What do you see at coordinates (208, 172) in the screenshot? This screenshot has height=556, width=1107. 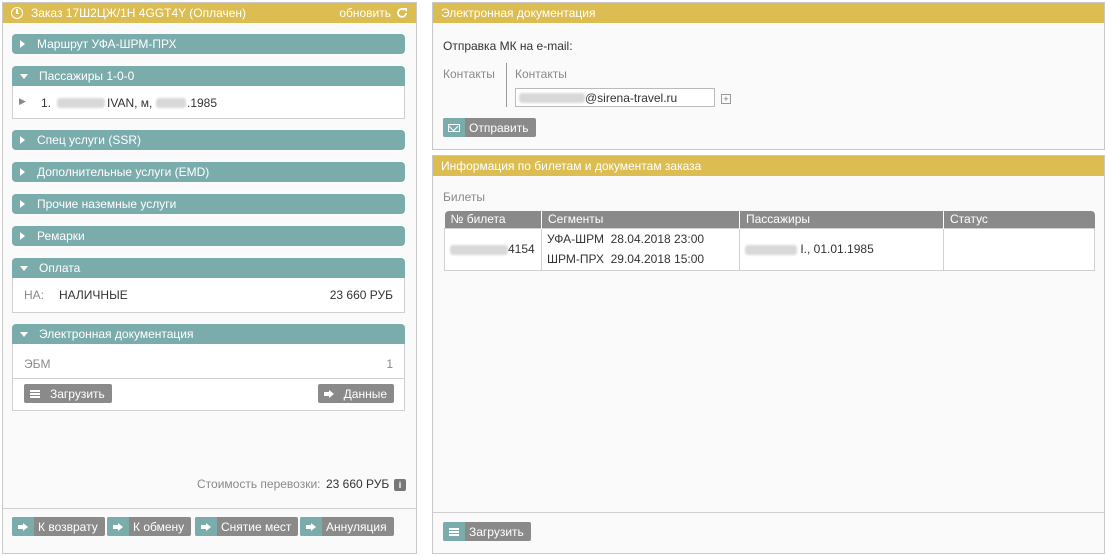 I see `section-emd: Дополнительные услуги (EMD)` at bounding box center [208, 172].